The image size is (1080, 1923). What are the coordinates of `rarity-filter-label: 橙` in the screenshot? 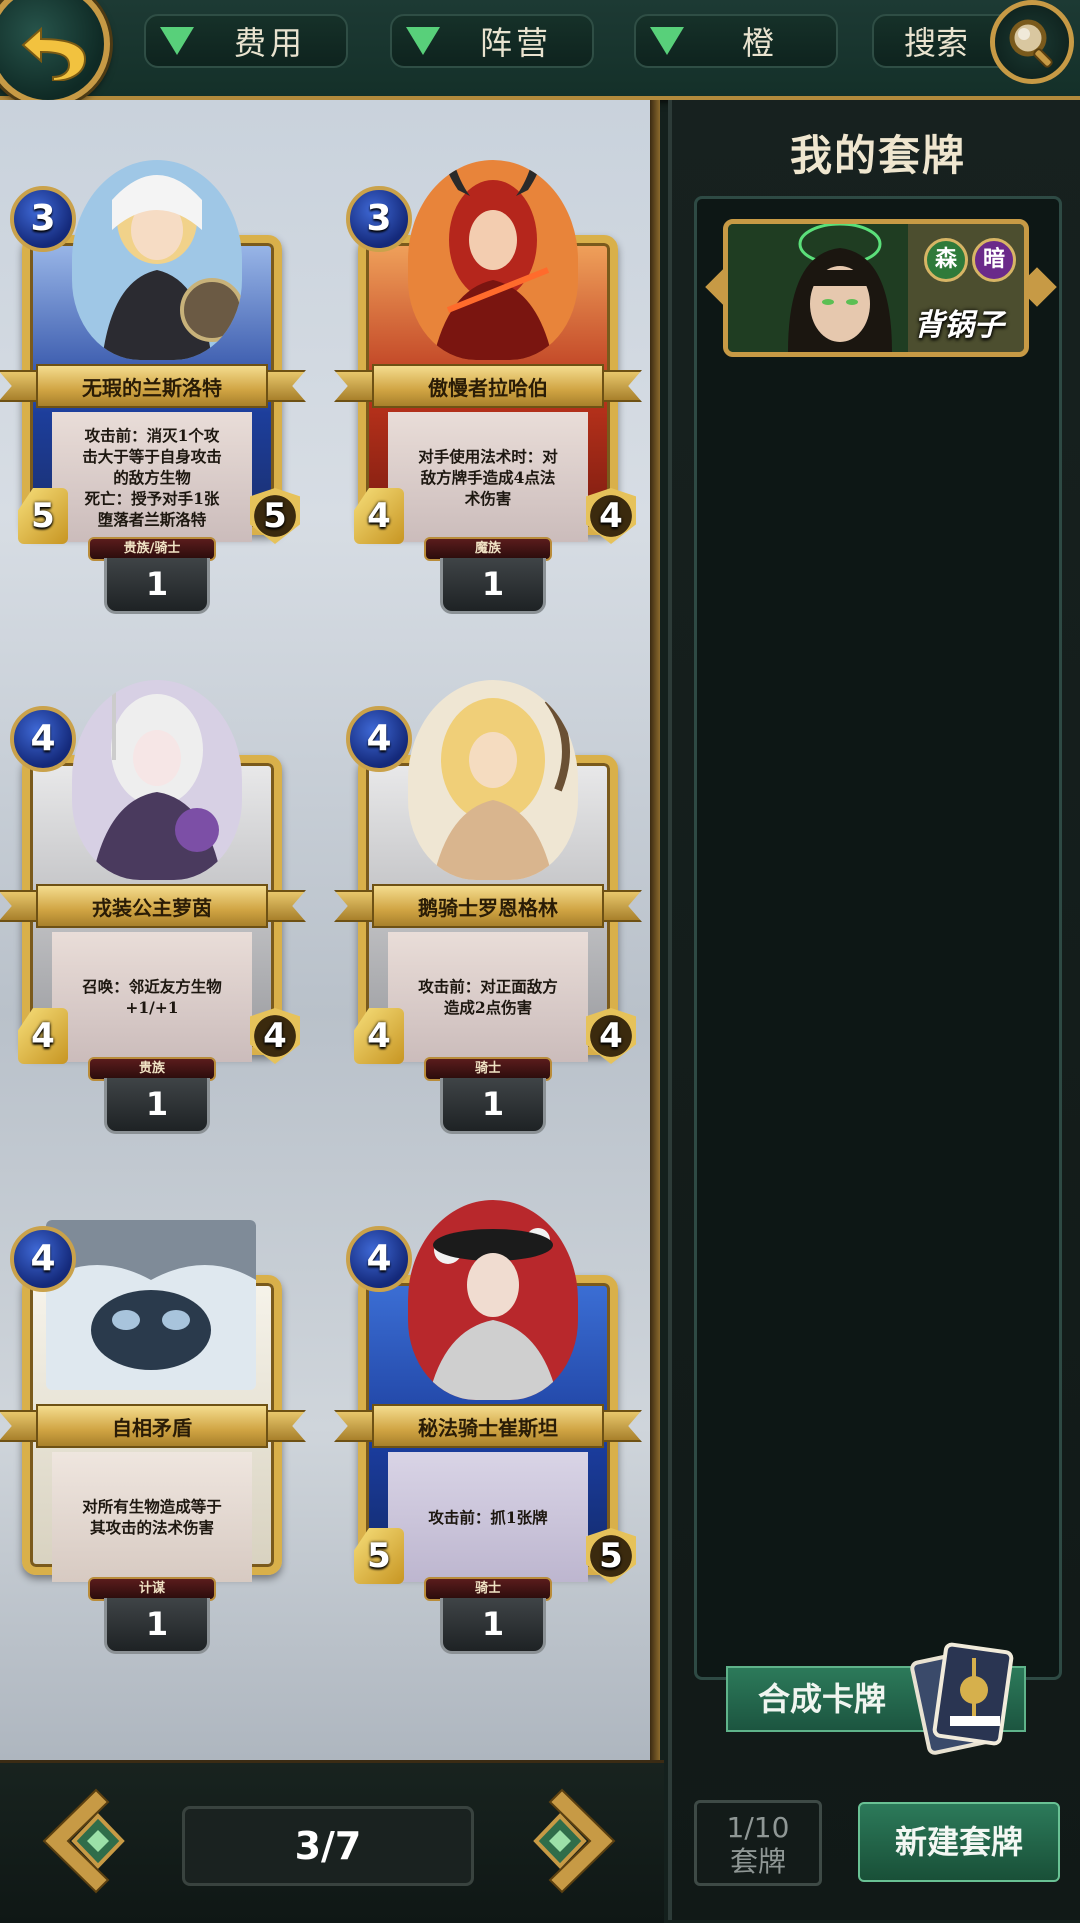 It's located at (759, 43).